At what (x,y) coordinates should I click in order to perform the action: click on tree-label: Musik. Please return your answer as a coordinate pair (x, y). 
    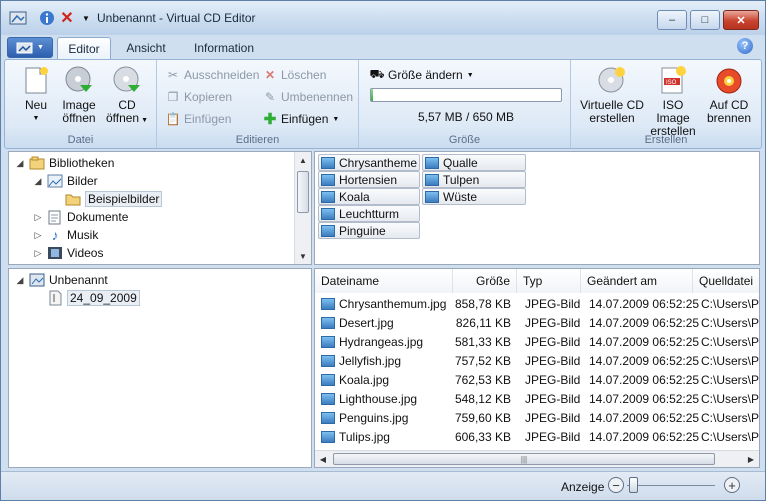
    Looking at the image, I should click on (83, 235).